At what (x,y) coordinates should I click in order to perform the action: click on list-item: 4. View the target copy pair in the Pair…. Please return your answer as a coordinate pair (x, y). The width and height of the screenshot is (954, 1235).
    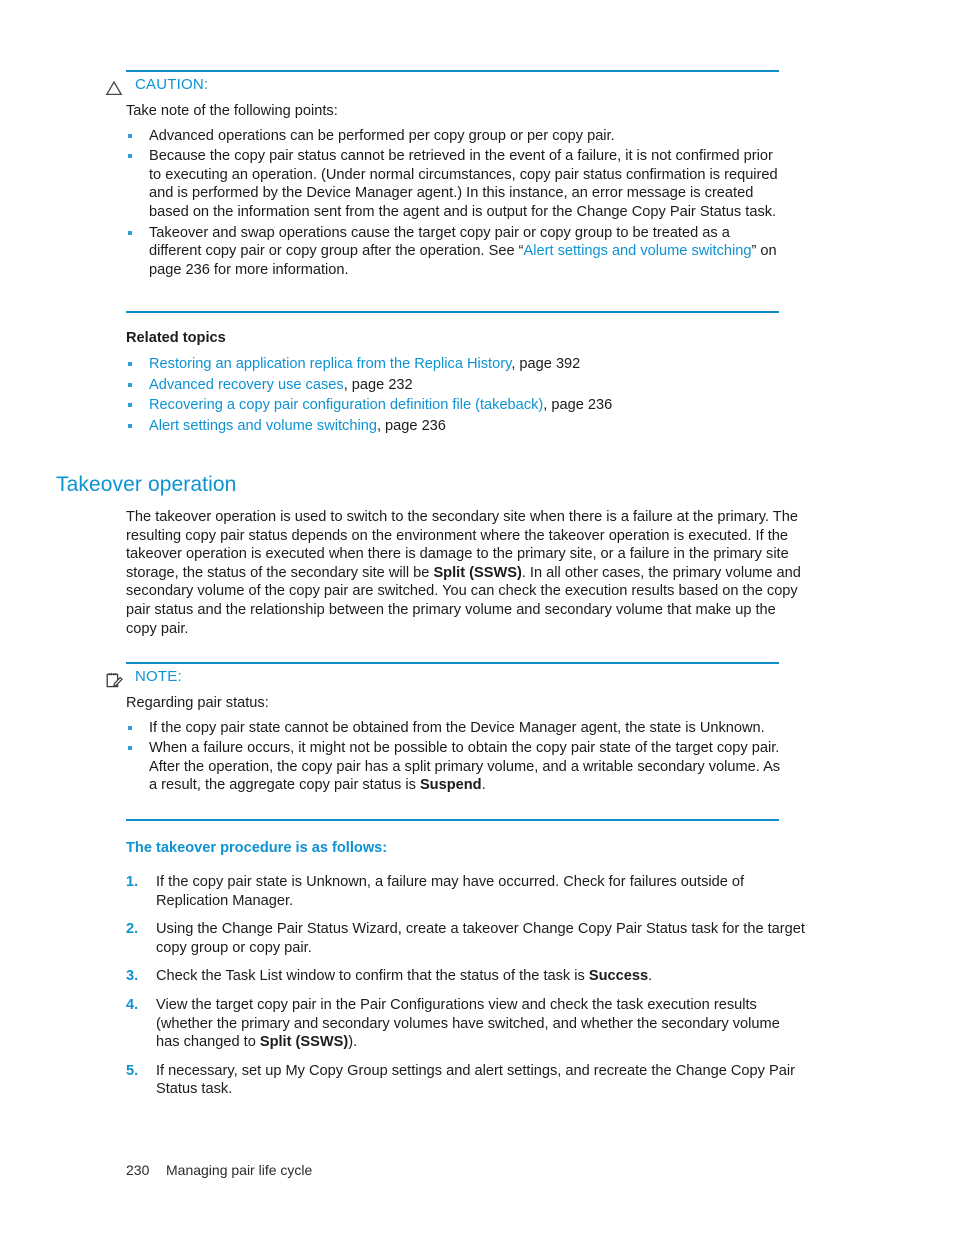
    Looking at the image, I should click on (466, 1024).